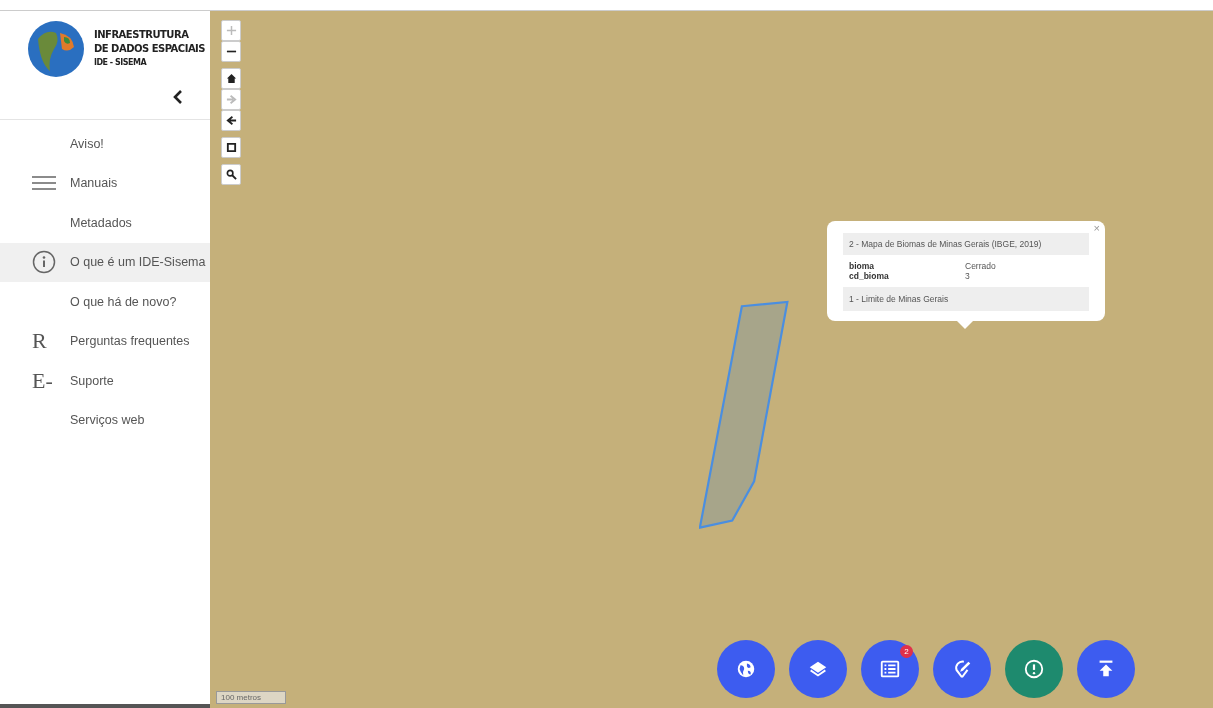 The width and height of the screenshot is (1213, 708). I want to click on globe-icon, so click(746, 669).